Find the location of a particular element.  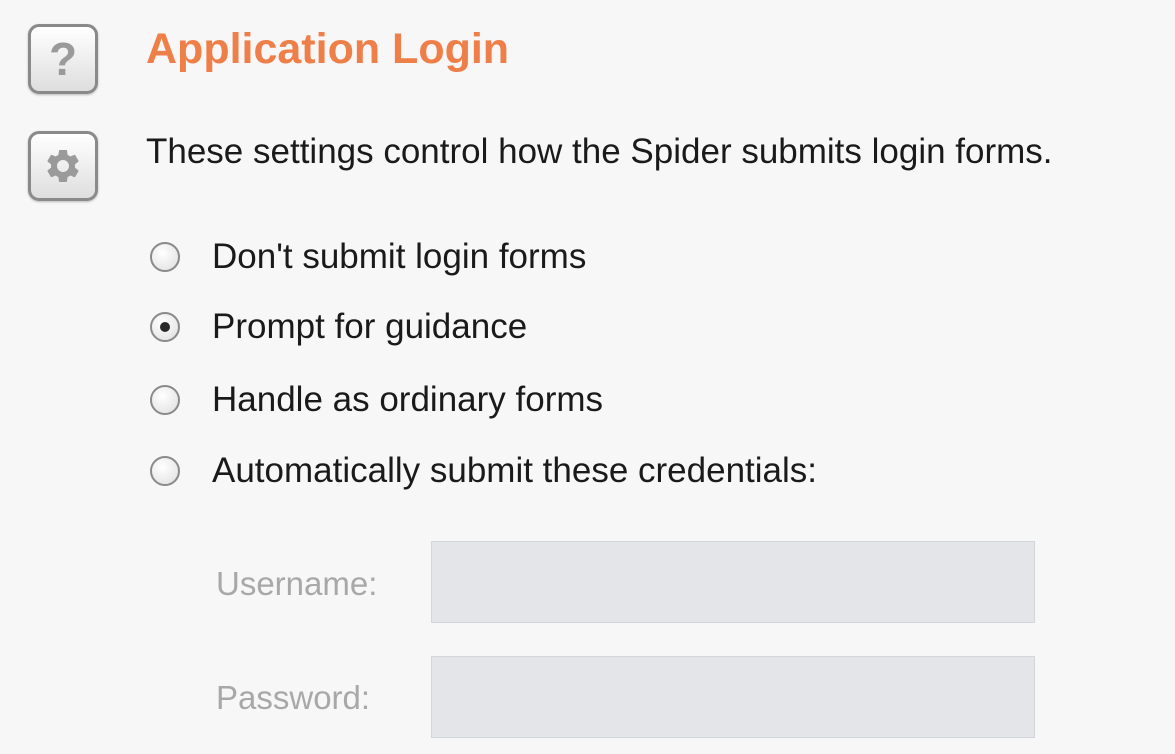

help-button: ? is located at coordinates (63, 59).